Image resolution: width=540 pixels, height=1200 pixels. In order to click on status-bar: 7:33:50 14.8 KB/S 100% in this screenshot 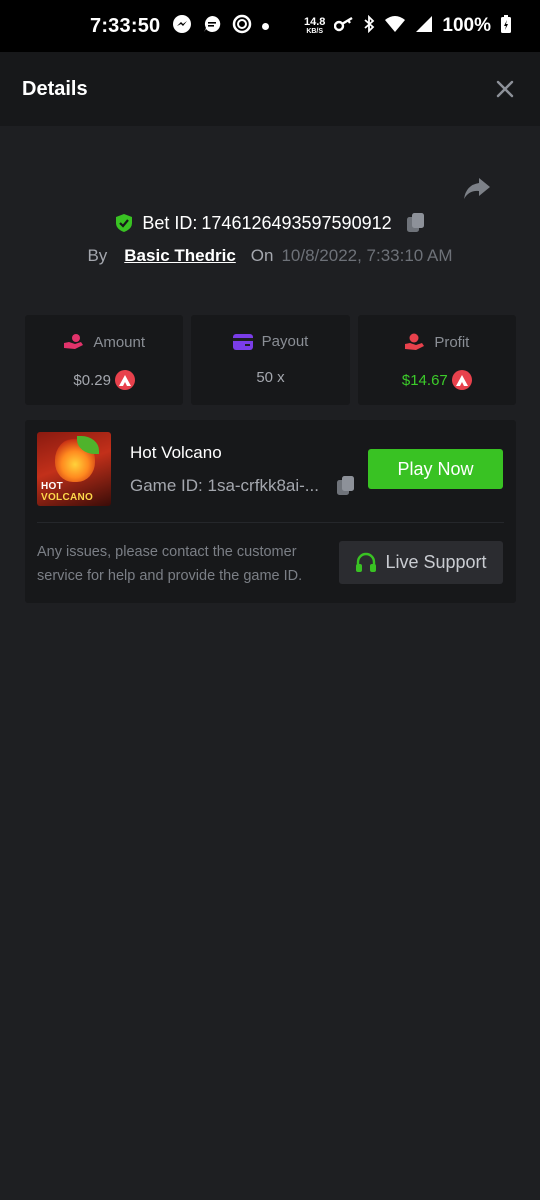, I will do `click(270, 26)`.